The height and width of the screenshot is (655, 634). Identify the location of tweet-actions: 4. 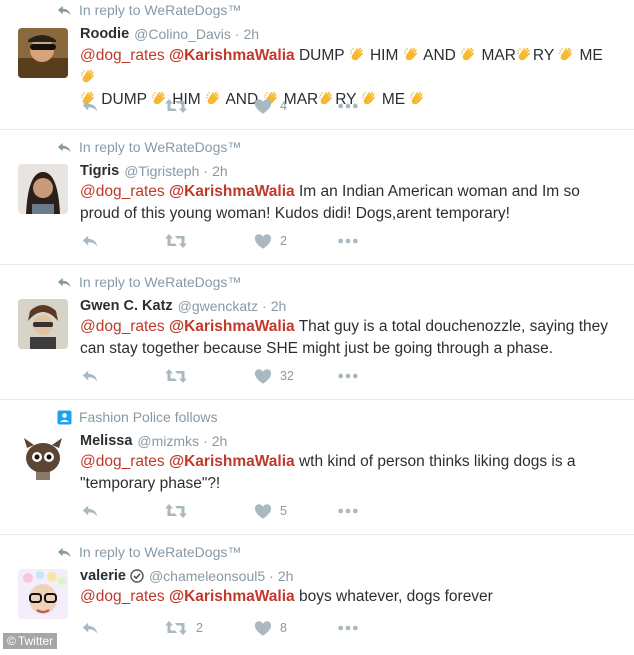
(230, 106).